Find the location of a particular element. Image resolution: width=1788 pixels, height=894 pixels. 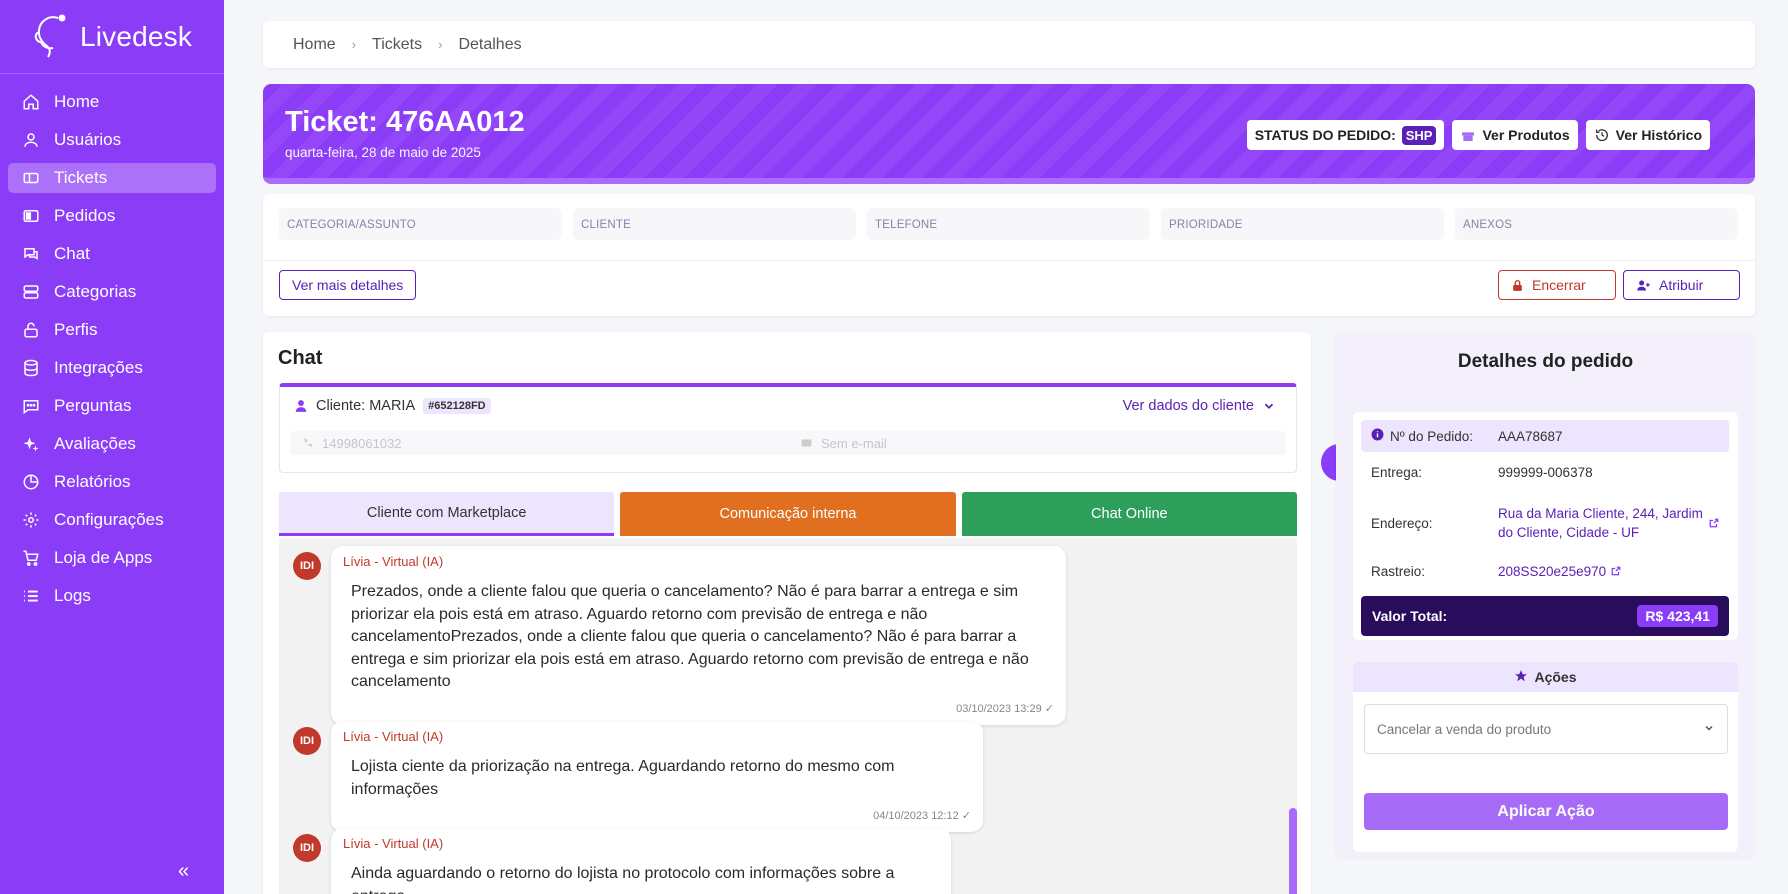

client-code-badge: #652128FD is located at coordinates (457, 406).